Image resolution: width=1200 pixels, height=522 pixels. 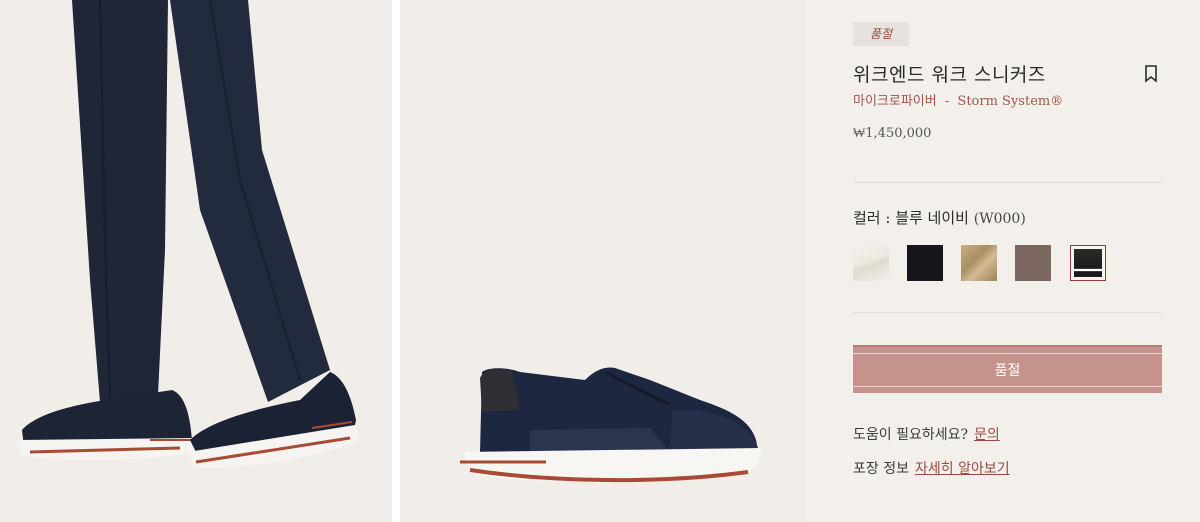 What do you see at coordinates (1088, 263) in the screenshot?
I see `swatch-blue-navy` at bounding box center [1088, 263].